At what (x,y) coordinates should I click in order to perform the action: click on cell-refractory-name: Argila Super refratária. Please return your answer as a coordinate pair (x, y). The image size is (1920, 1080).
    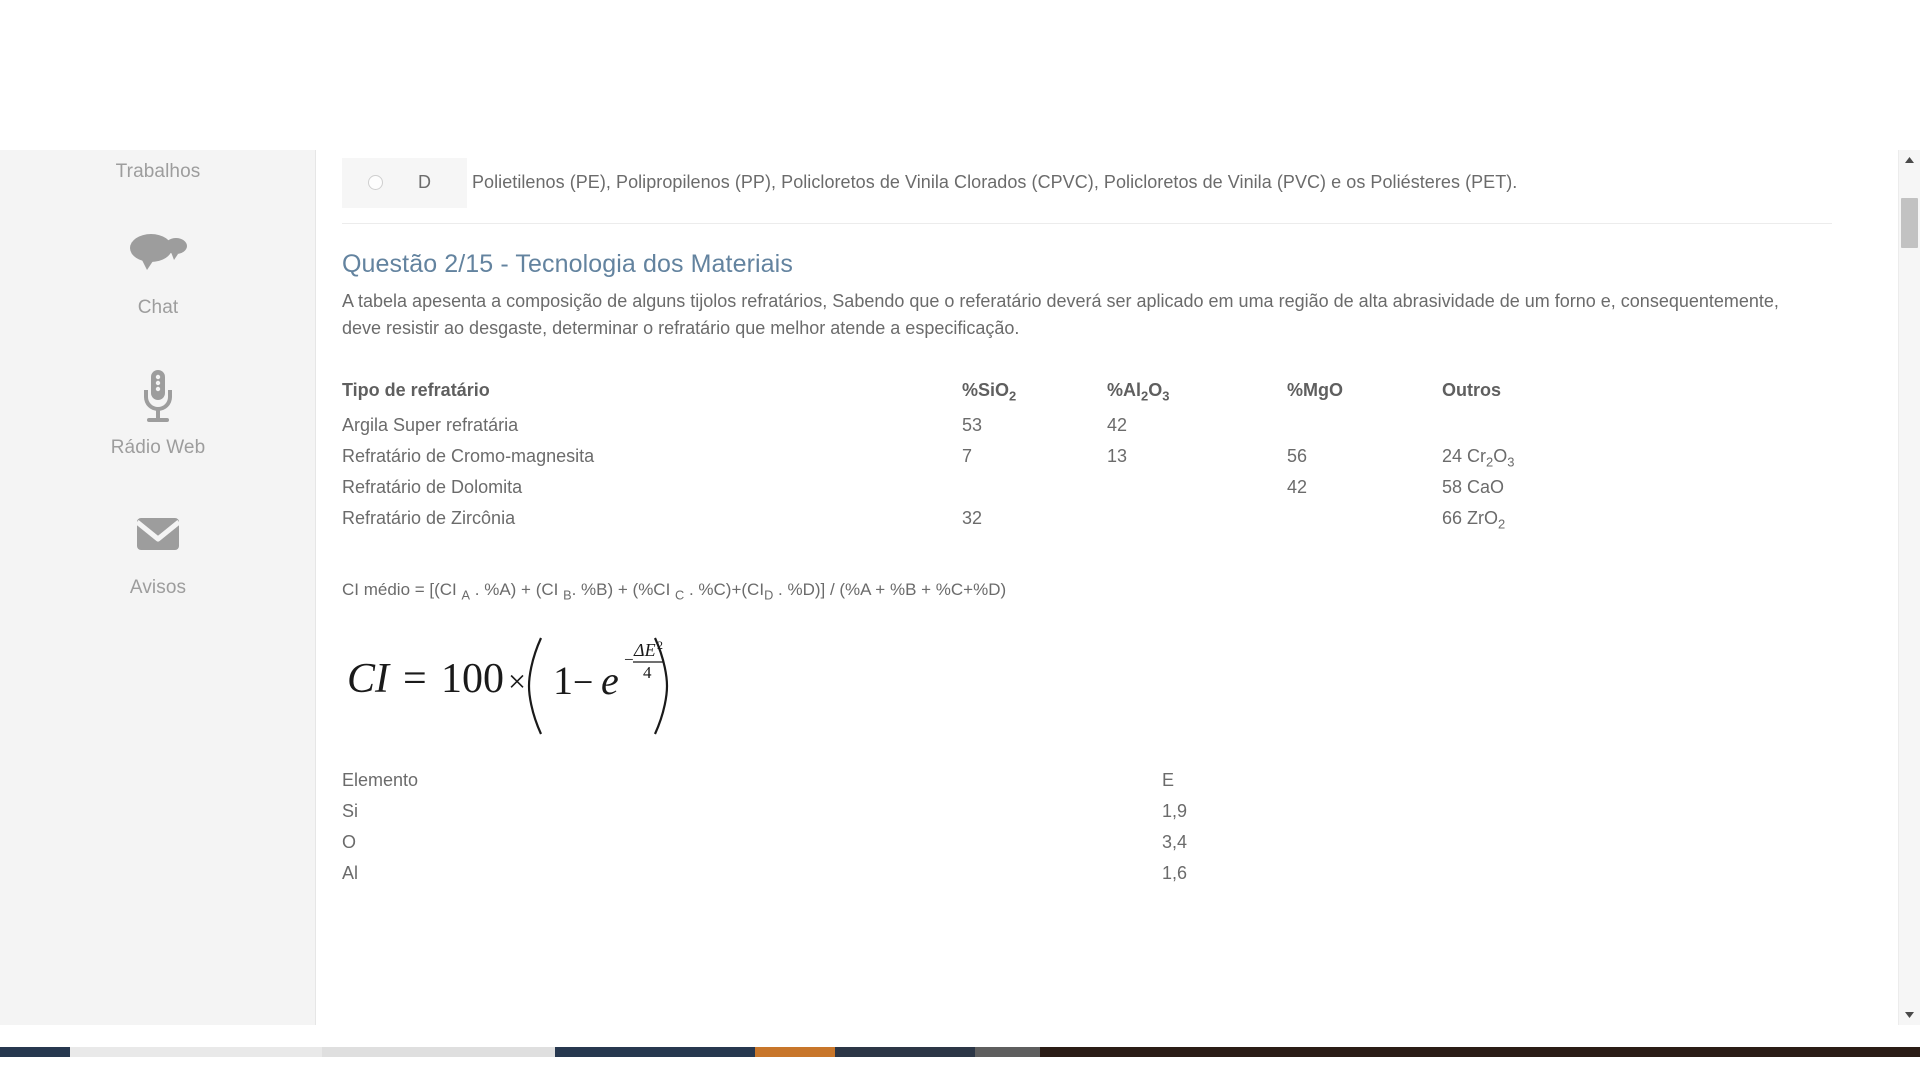
    Looking at the image, I should click on (430, 425).